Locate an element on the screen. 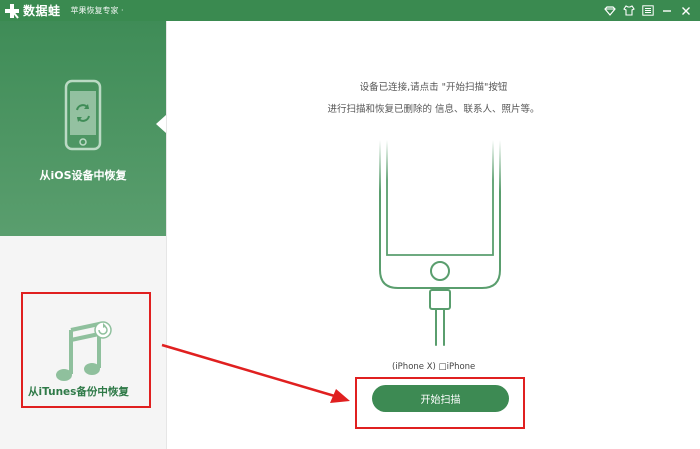  annotation-arrow is located at coordinates (255, 373).